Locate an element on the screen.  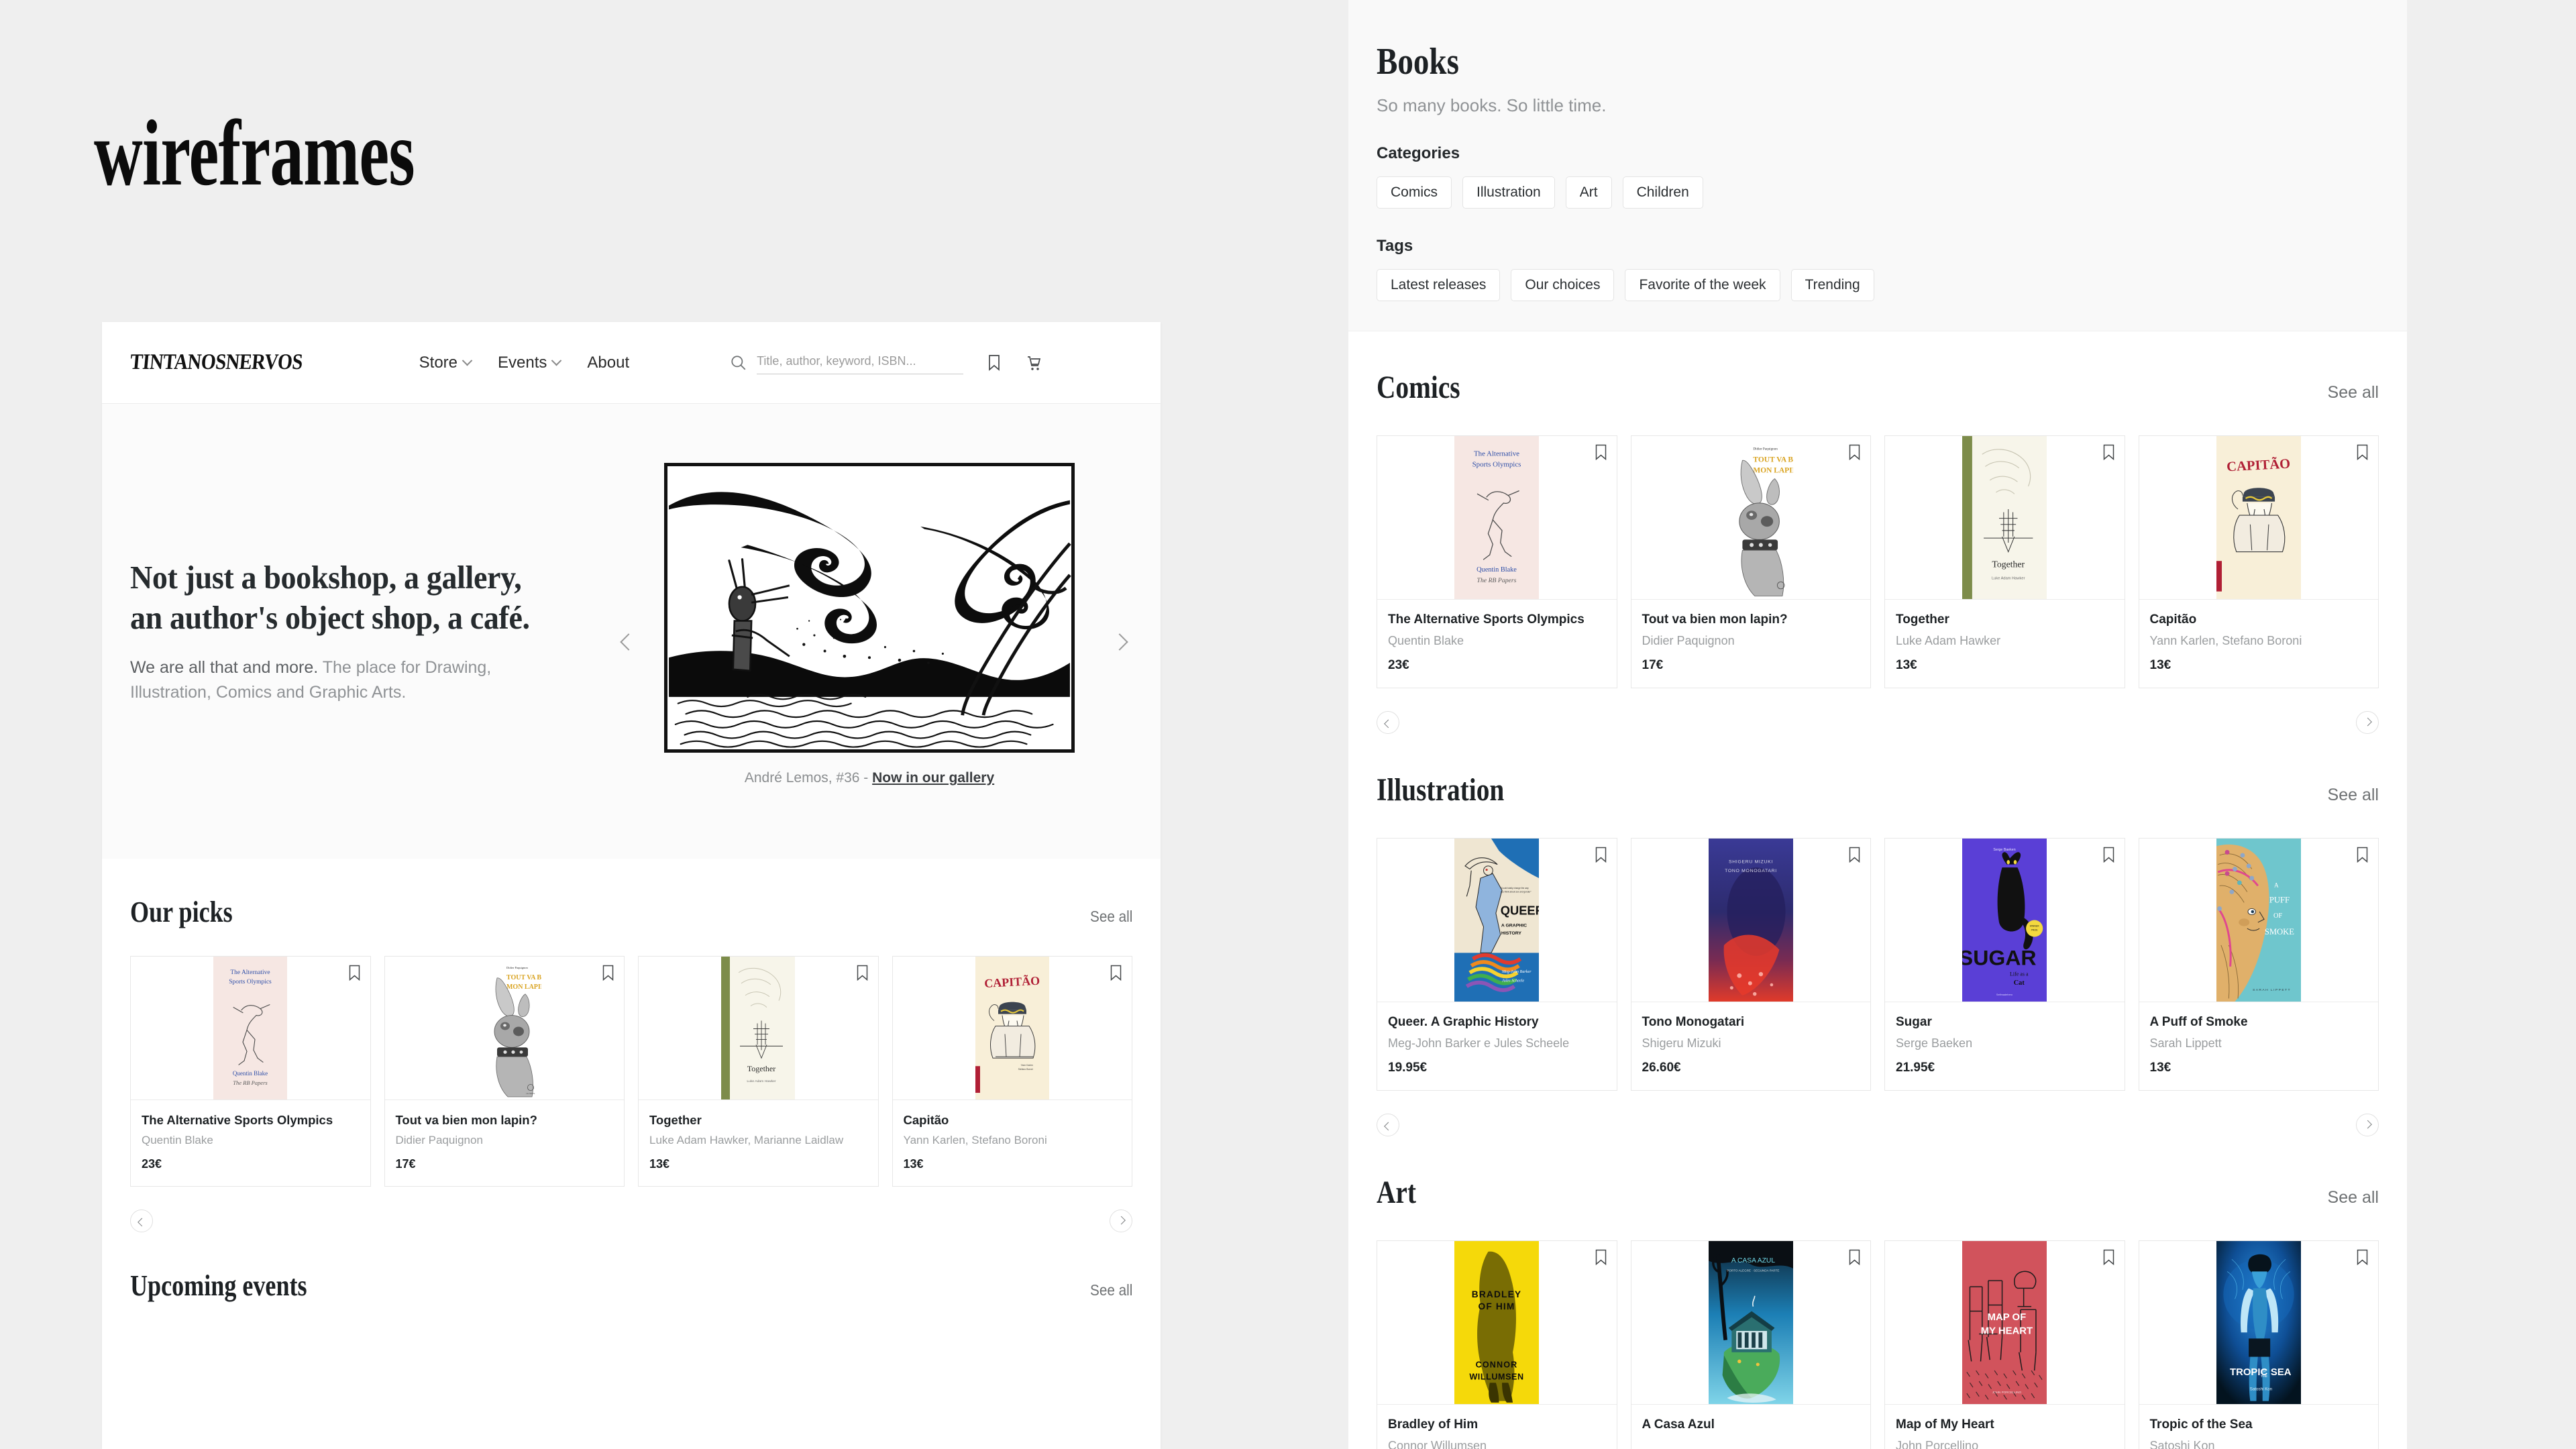
book-cover-bradley-of-him: BRADLEY OF HIM CONNOR WILLUMSEN is located at coordinates (1497, 1323).